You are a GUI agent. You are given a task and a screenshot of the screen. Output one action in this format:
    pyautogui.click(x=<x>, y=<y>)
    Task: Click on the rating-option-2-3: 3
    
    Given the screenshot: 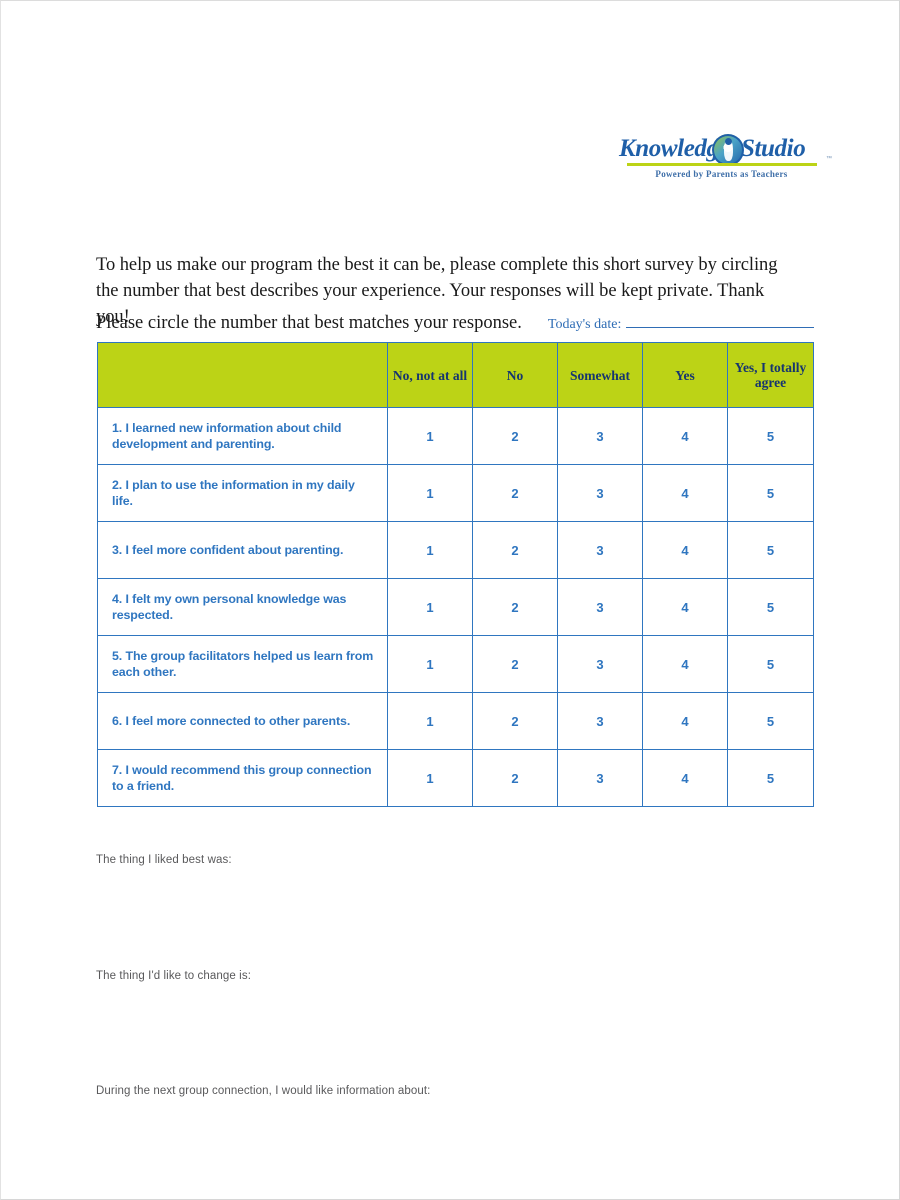 What is the action you would take?
    pyautogui.click(x=600, y=493)
    